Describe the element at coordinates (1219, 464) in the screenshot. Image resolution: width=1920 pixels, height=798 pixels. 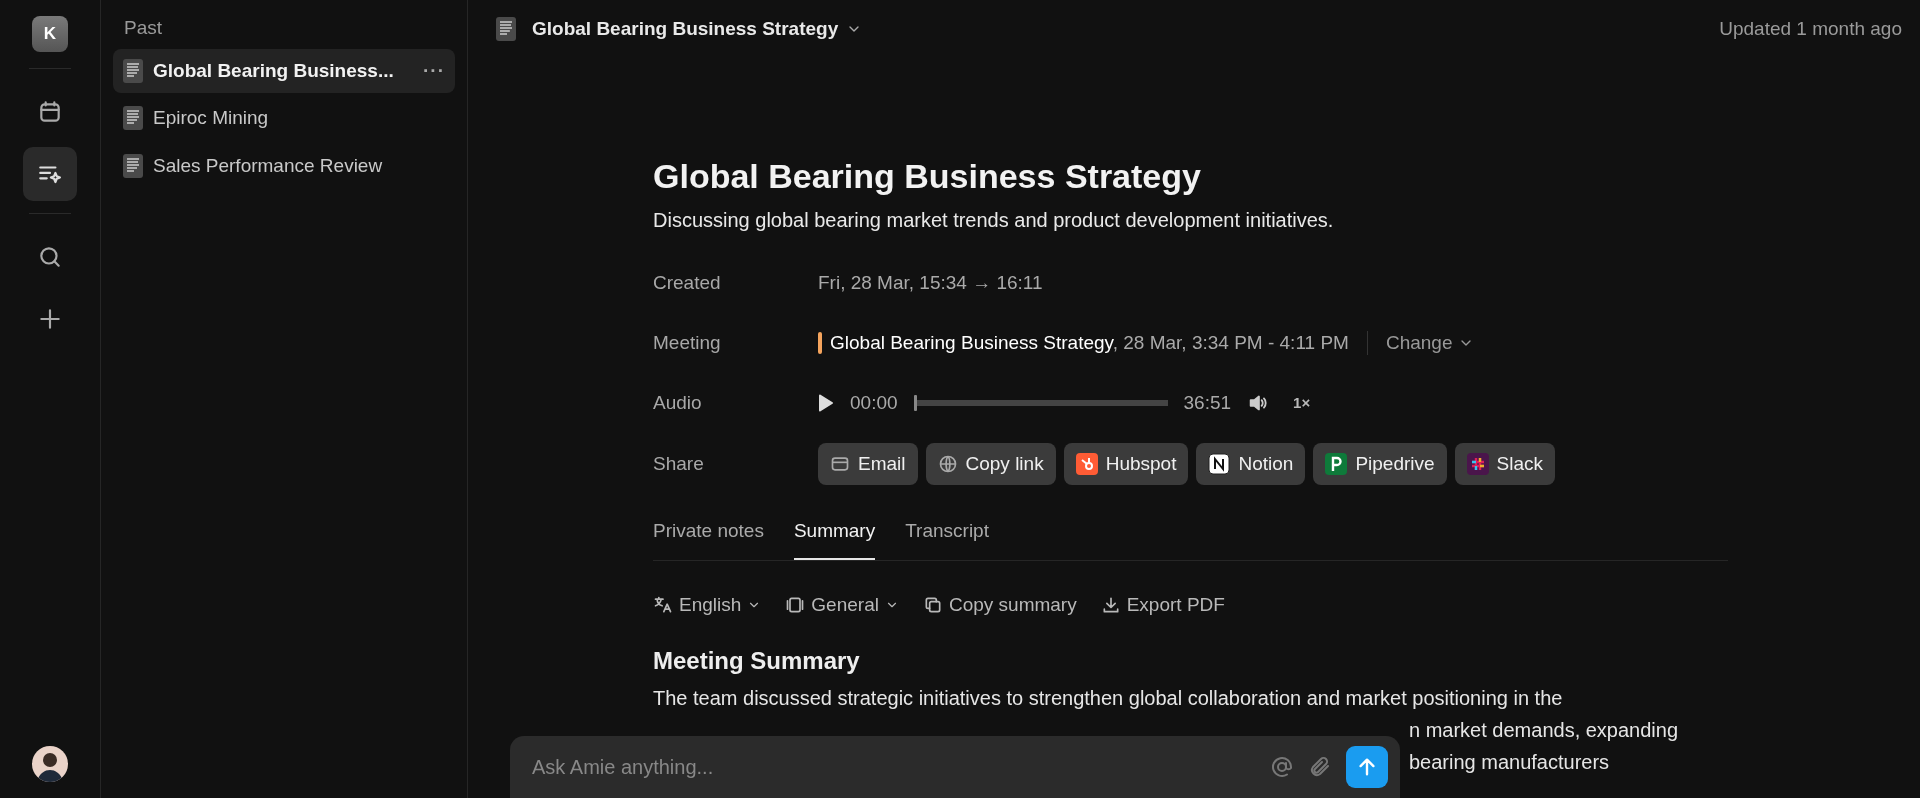
I see `n-logo-icon` at that location.